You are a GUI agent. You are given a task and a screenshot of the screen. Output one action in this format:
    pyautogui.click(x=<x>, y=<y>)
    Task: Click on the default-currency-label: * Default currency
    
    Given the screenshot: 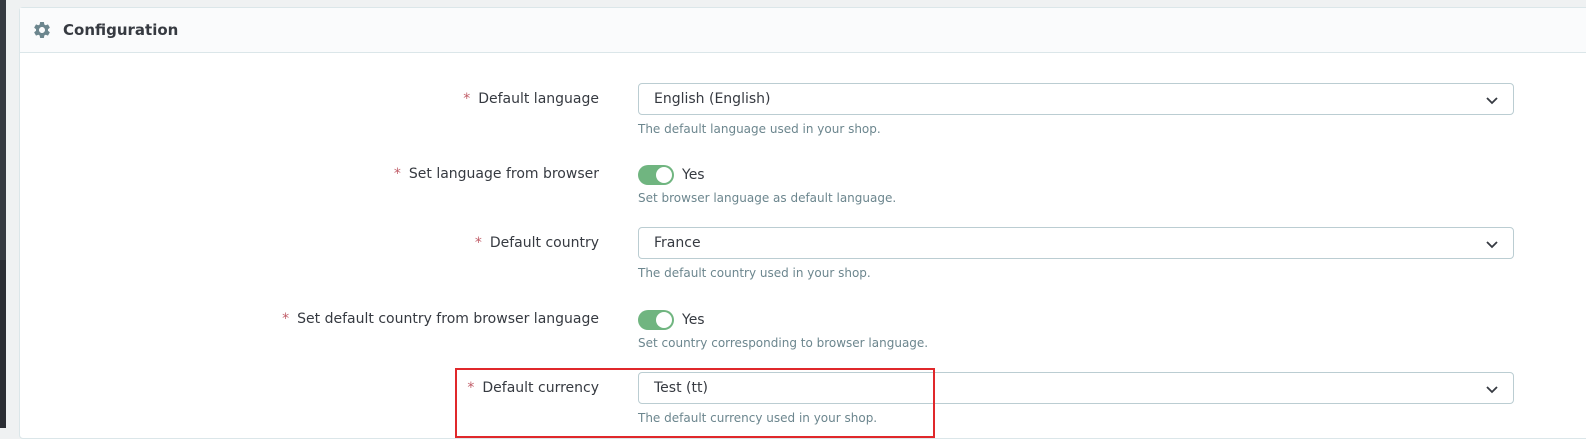 What is the action you would take?
    pyautogui.click(x=533, y=388)
    